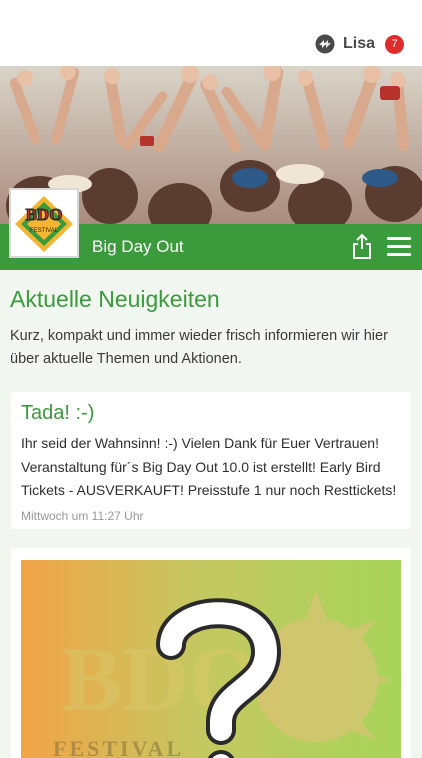  What do you see at coordinates (362, 246) in the screenshot?
I see `share-icon` at bounding box center [362, 246].